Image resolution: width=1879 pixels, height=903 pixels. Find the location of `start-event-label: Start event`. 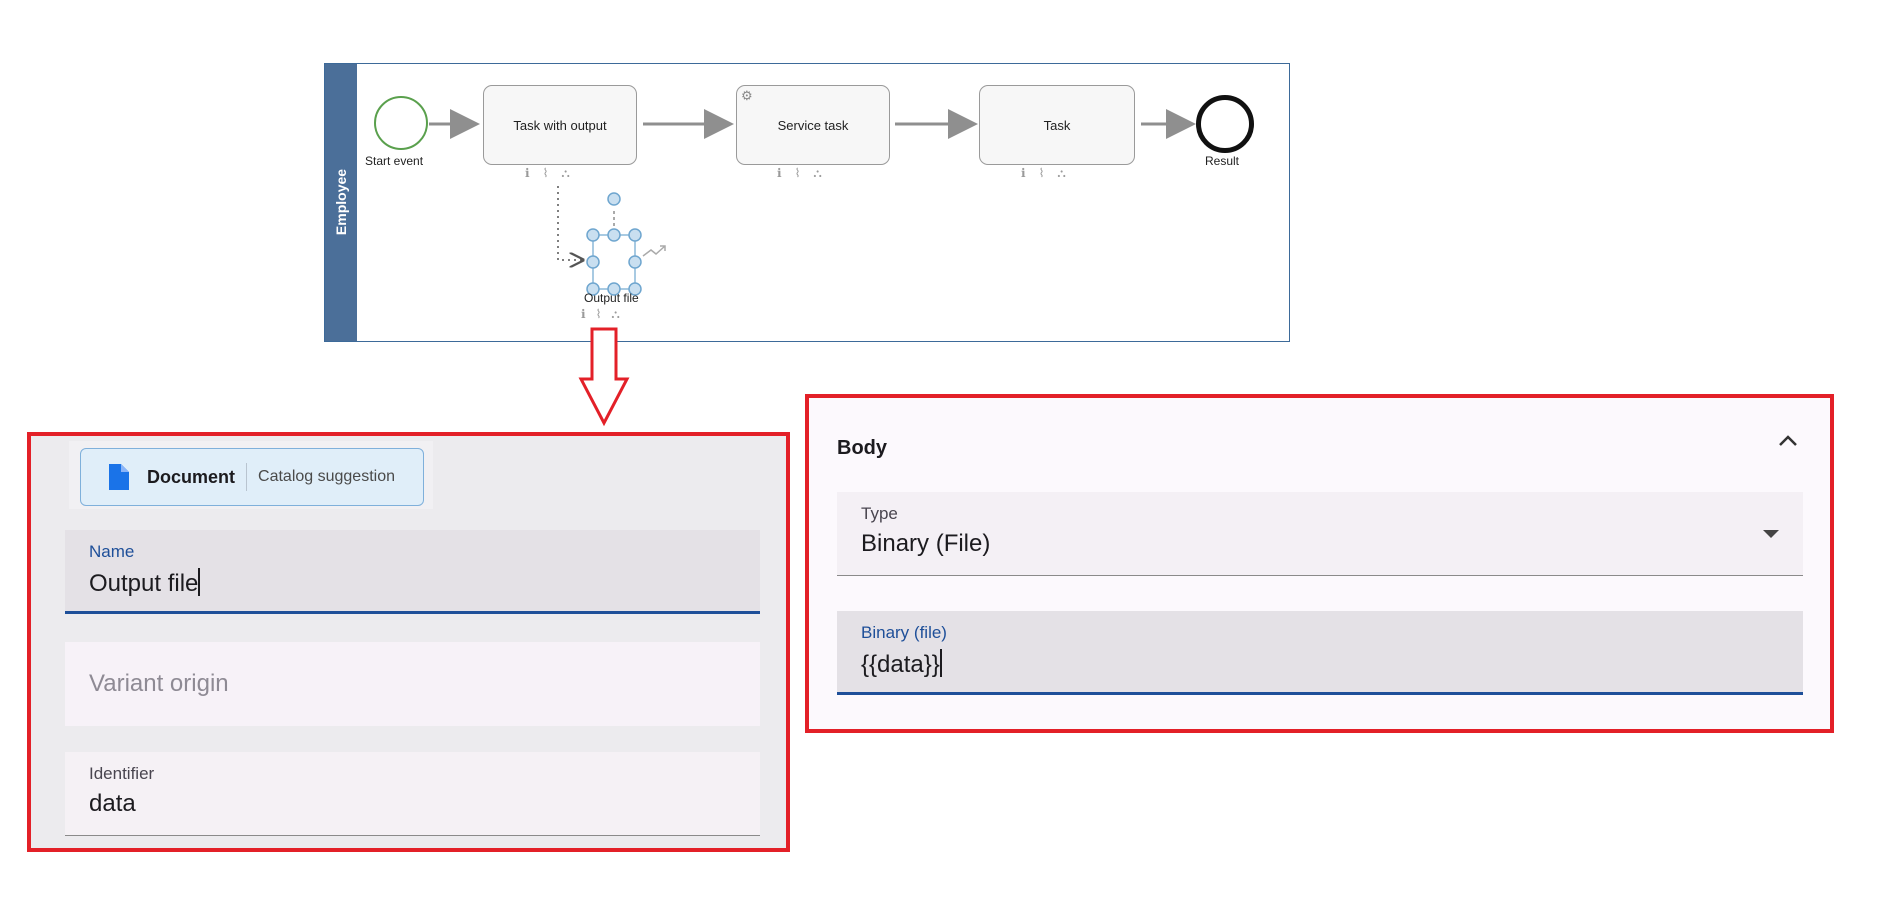

start-event-label: Start event is located at coordinates (394, 161).